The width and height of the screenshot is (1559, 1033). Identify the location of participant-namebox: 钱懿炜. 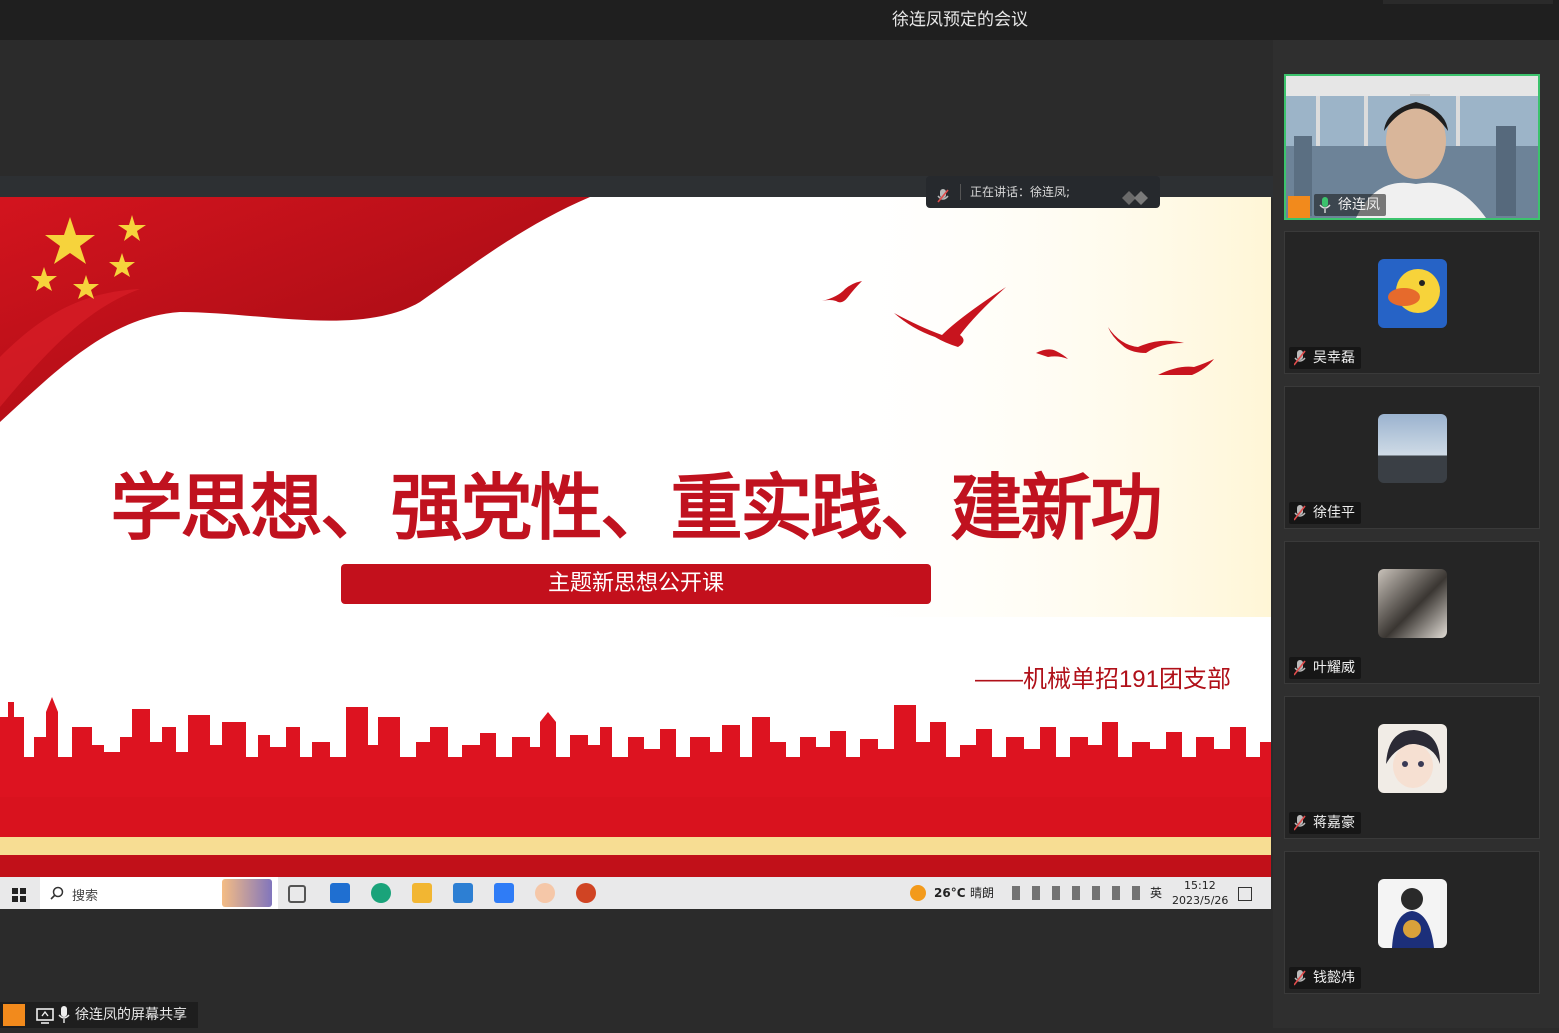
(1325, 978).